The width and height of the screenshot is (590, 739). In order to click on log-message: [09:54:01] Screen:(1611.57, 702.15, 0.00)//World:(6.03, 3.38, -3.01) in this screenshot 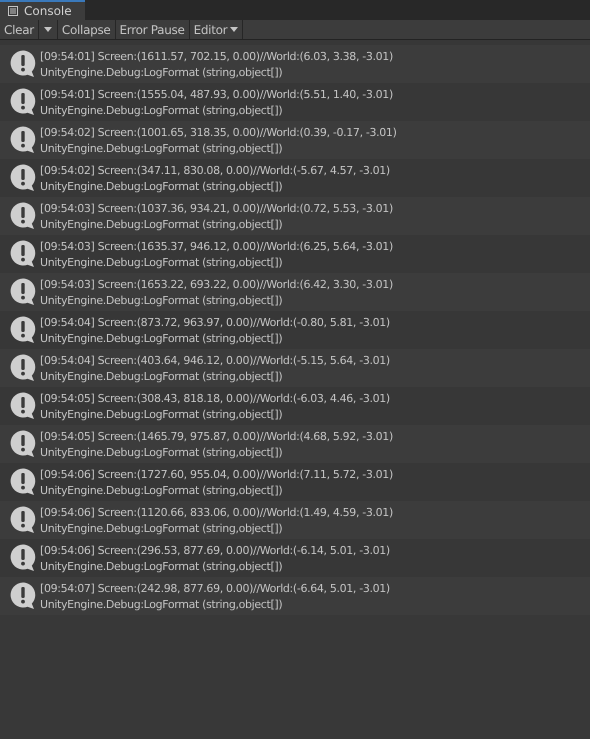, I will do `click(216, 56)`.